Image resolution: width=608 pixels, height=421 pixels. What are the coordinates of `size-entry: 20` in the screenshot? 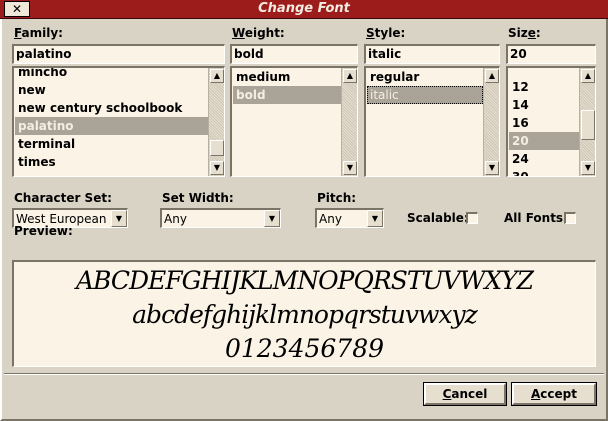 It's located at (551, 54).